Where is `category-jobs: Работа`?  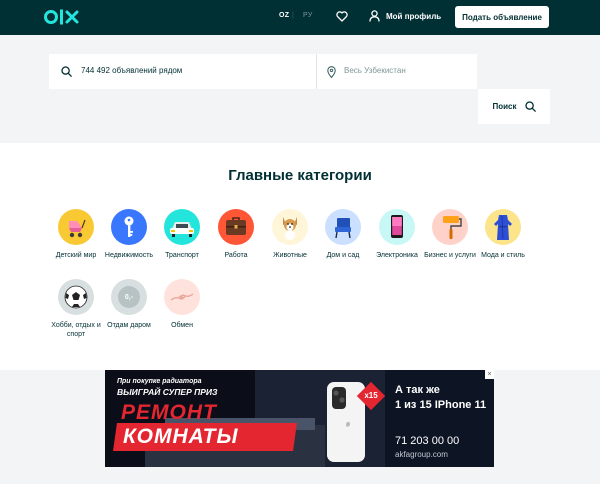
category-jobs: Работа is located at coordinates (236, 234).